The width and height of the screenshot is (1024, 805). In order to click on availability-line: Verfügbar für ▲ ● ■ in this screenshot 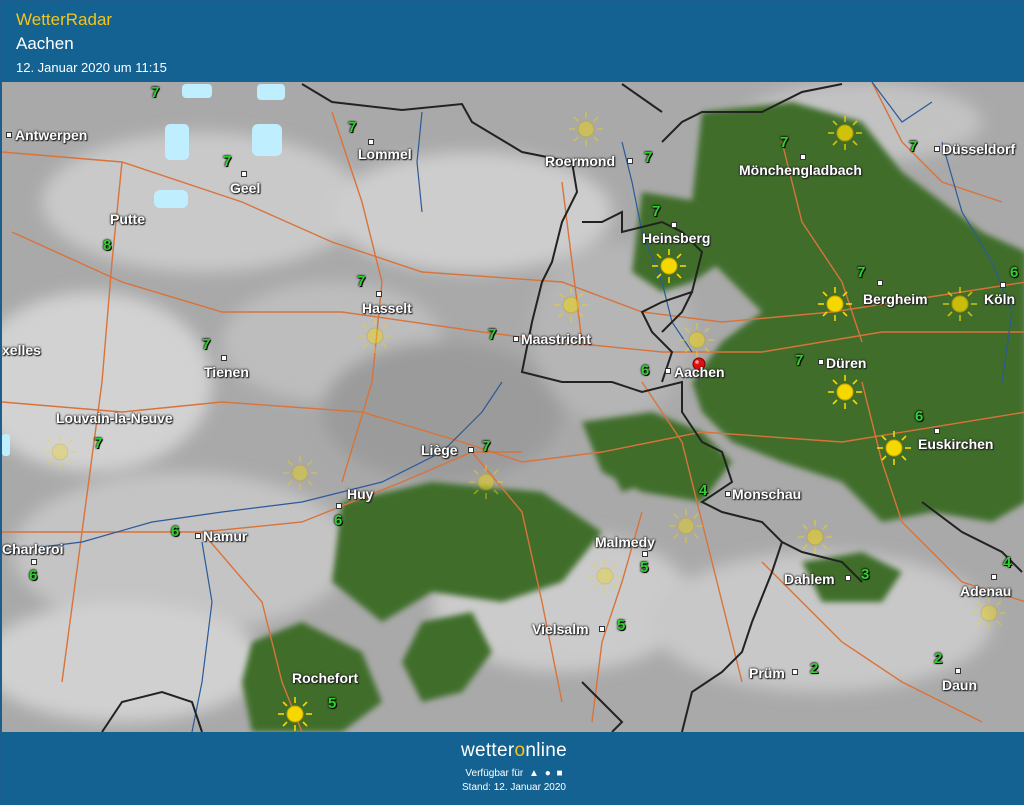, I will do `click(513, 773)`.